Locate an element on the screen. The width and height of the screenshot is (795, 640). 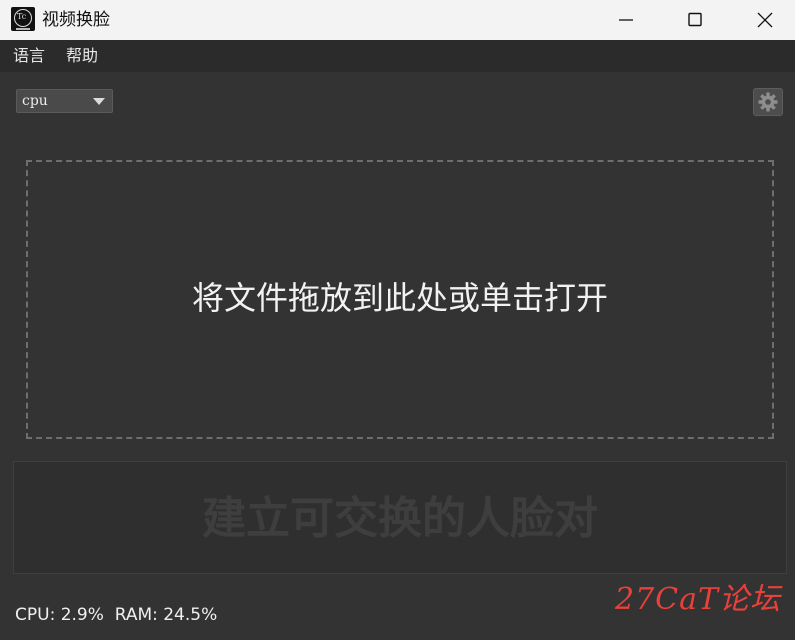
title-bar: Tc 视频换脸 is located at coordinates (397, 20).